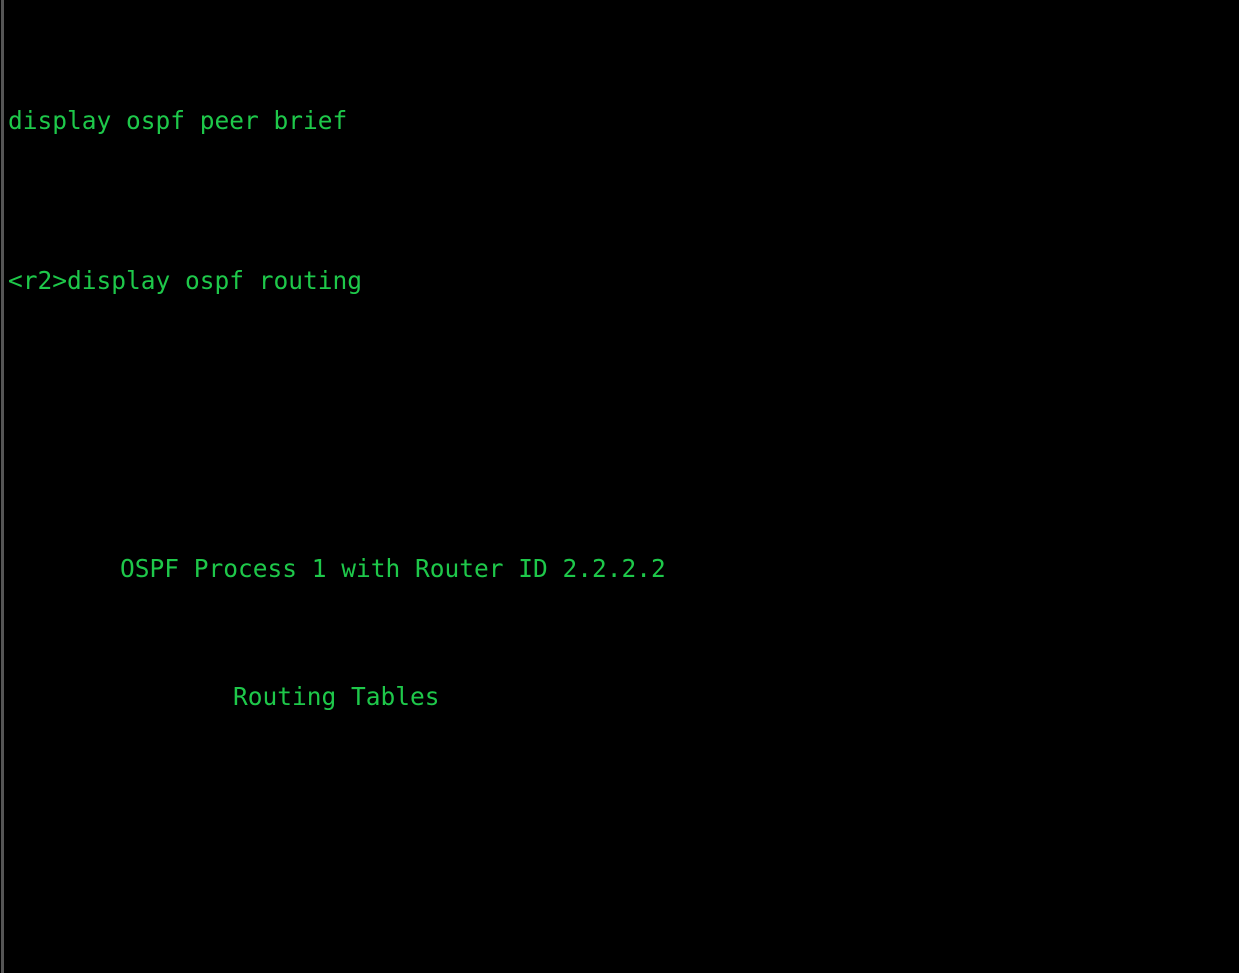 The width and height of the screenshot is (1239, 973). Describe the element at coordinates (393, 568) in the screenshot. I see `ospf-process-header: OSPF Process 1 with Router ID 2.2.2.2` at that location.